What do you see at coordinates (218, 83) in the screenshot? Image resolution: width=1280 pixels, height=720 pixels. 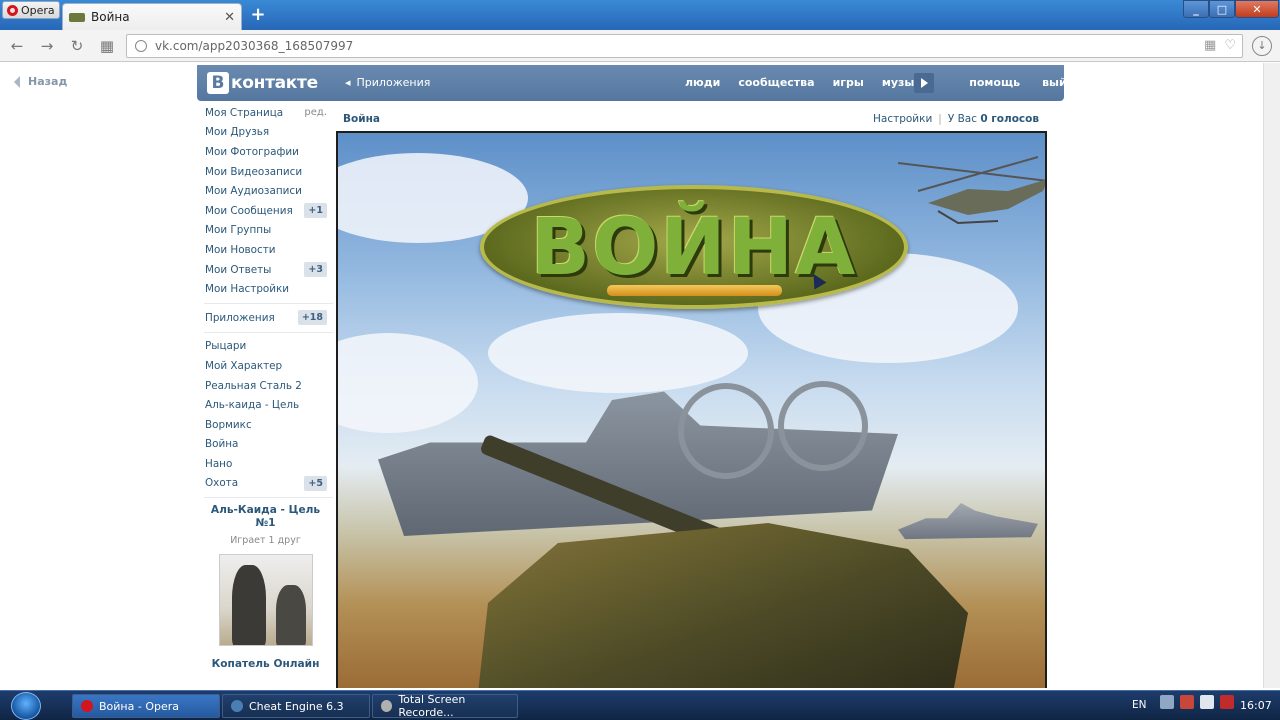 I see `vk-logo-letter: В` at bounding box center [218, 83].